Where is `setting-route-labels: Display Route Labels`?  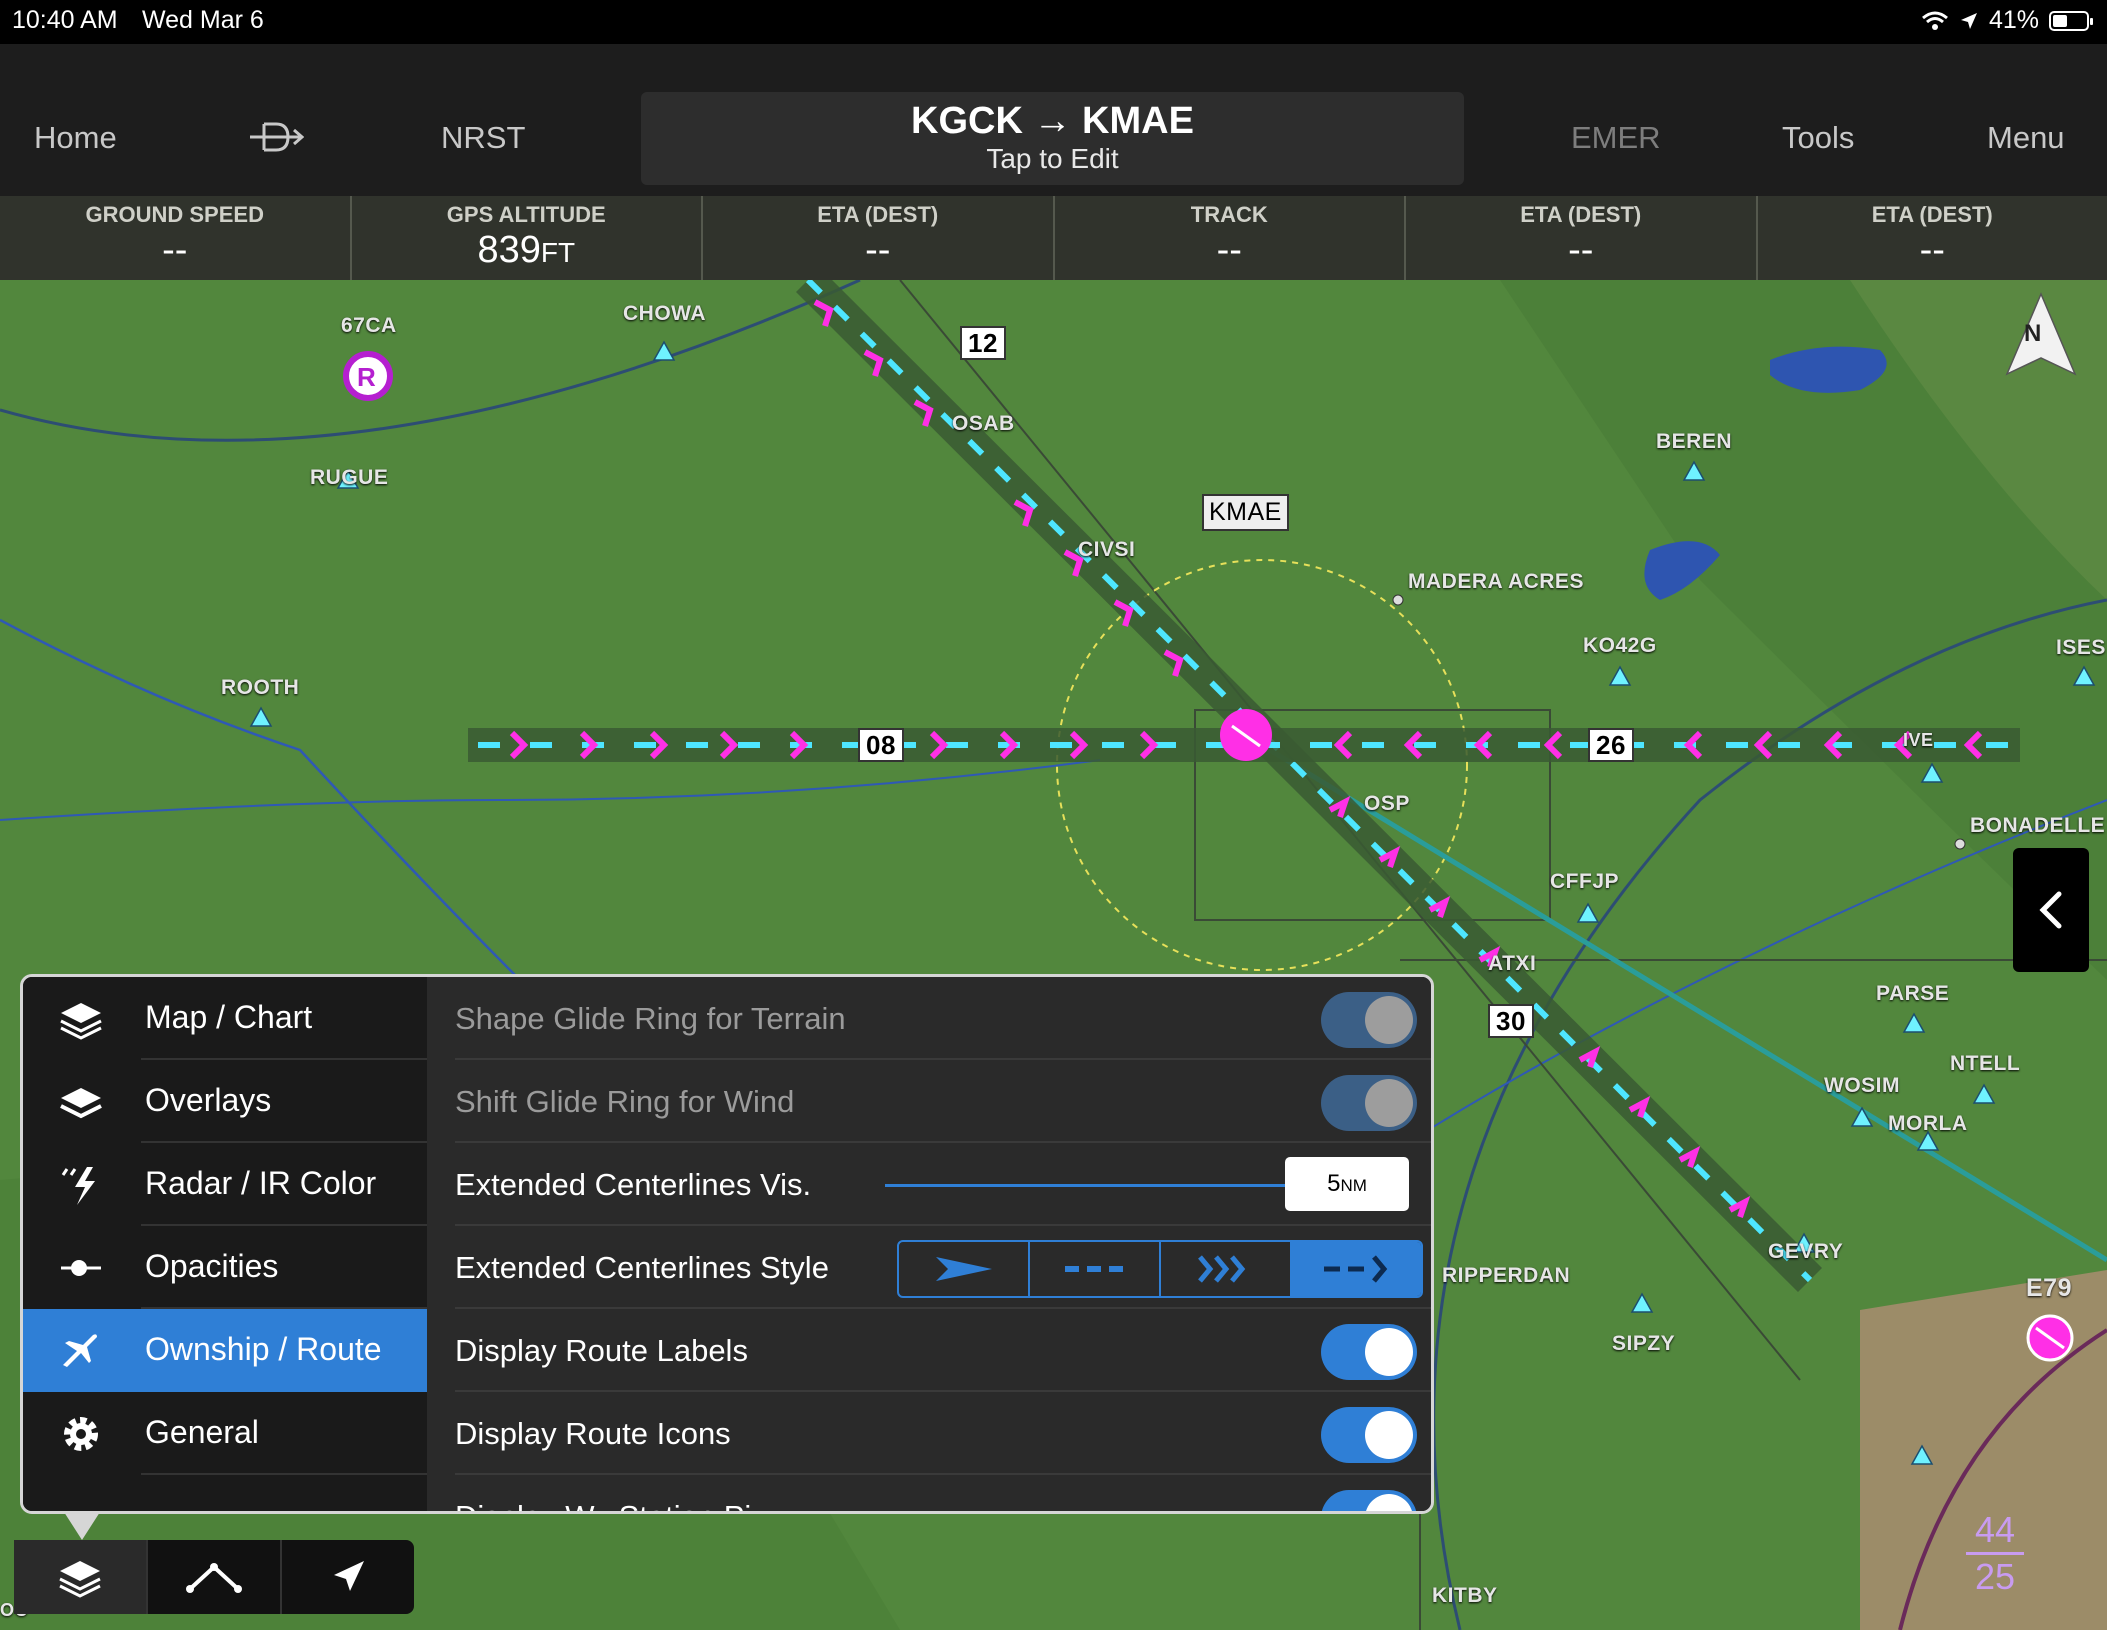 setting-route-labels: Display Route Labels is located at coordinates (929, 1350).